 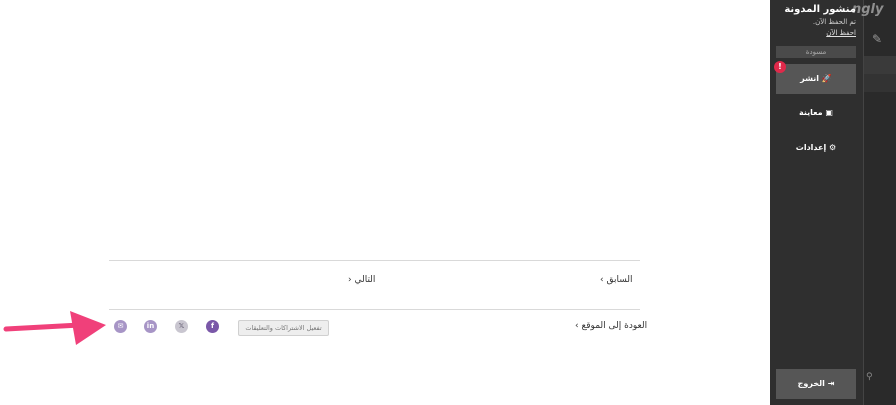 I want to click on preview-label: معاينة, so click(x=811, y=112).